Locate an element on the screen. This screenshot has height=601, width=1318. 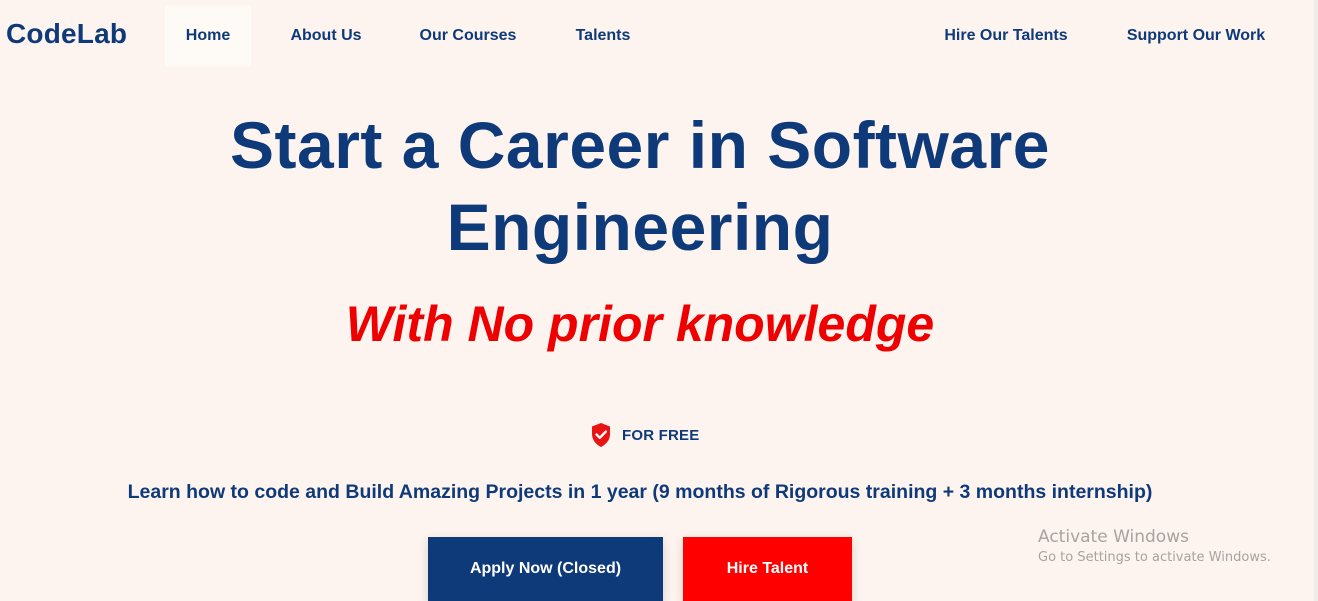
hire-talent-button: Hire Talent is located at coordinates (767, 569).